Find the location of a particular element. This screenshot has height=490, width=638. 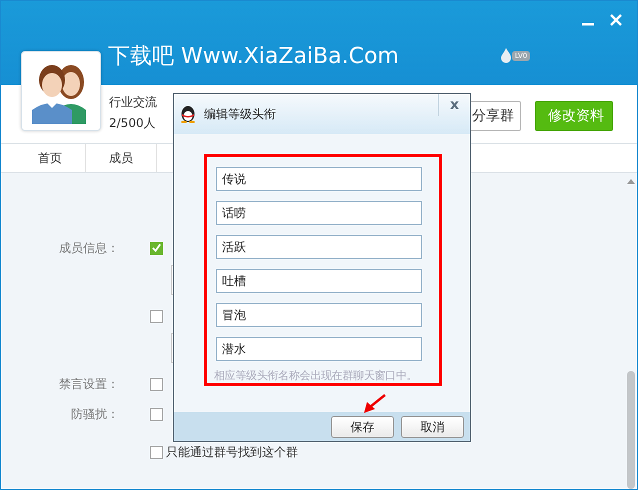

scrollbar is located at coordinates (631, 334).